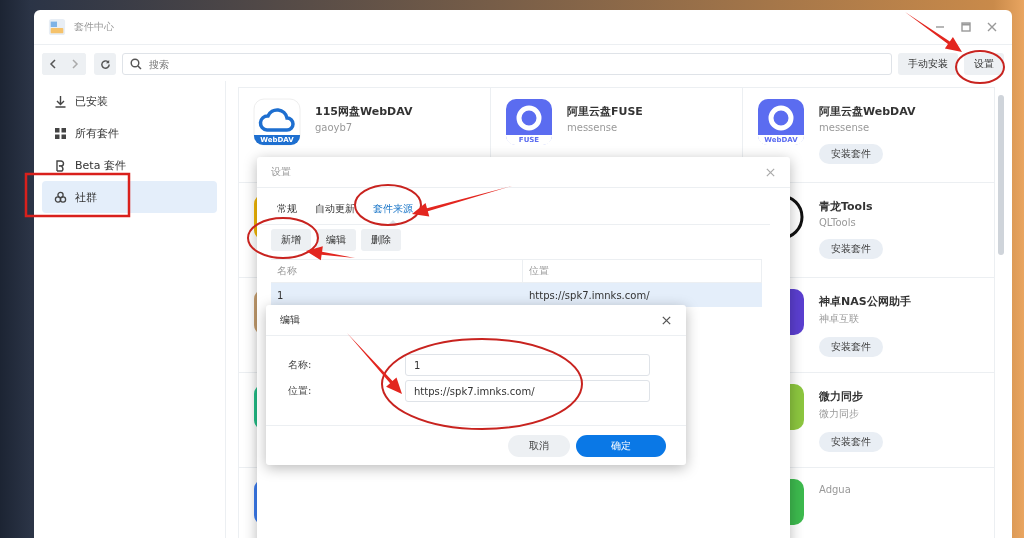 The width and height of the screenshot is (1024, 538). What do you see at coordinates (136, 64) in the screenshot?
I see `search-icon` at bounding box center [136, 64].